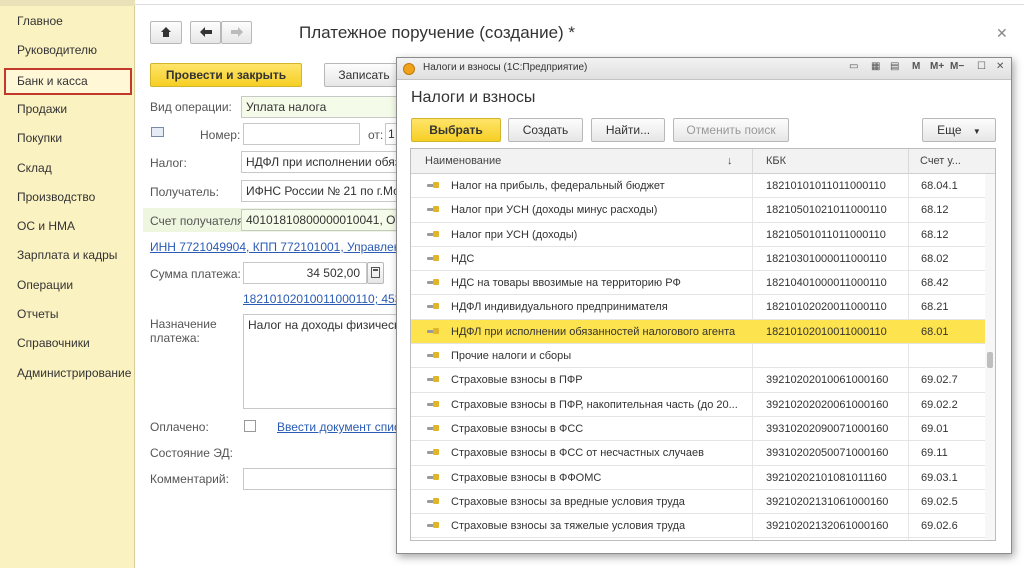  Describe the element at coordinates (364, 75) in the screenshot. I see `save-button: Записать` at that location.